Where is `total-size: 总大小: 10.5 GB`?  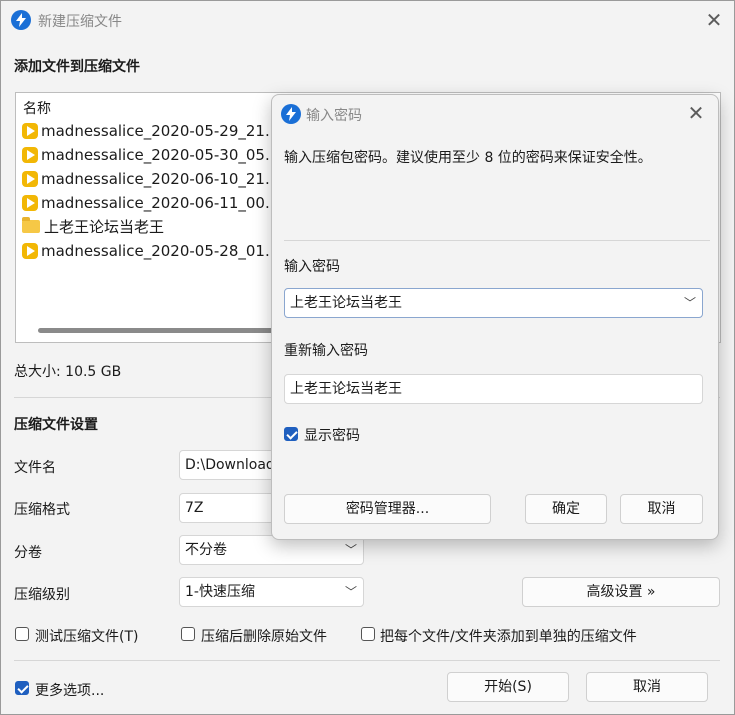 total-size: 总大小: 10.5 GB is located at coordinates (68, 372).